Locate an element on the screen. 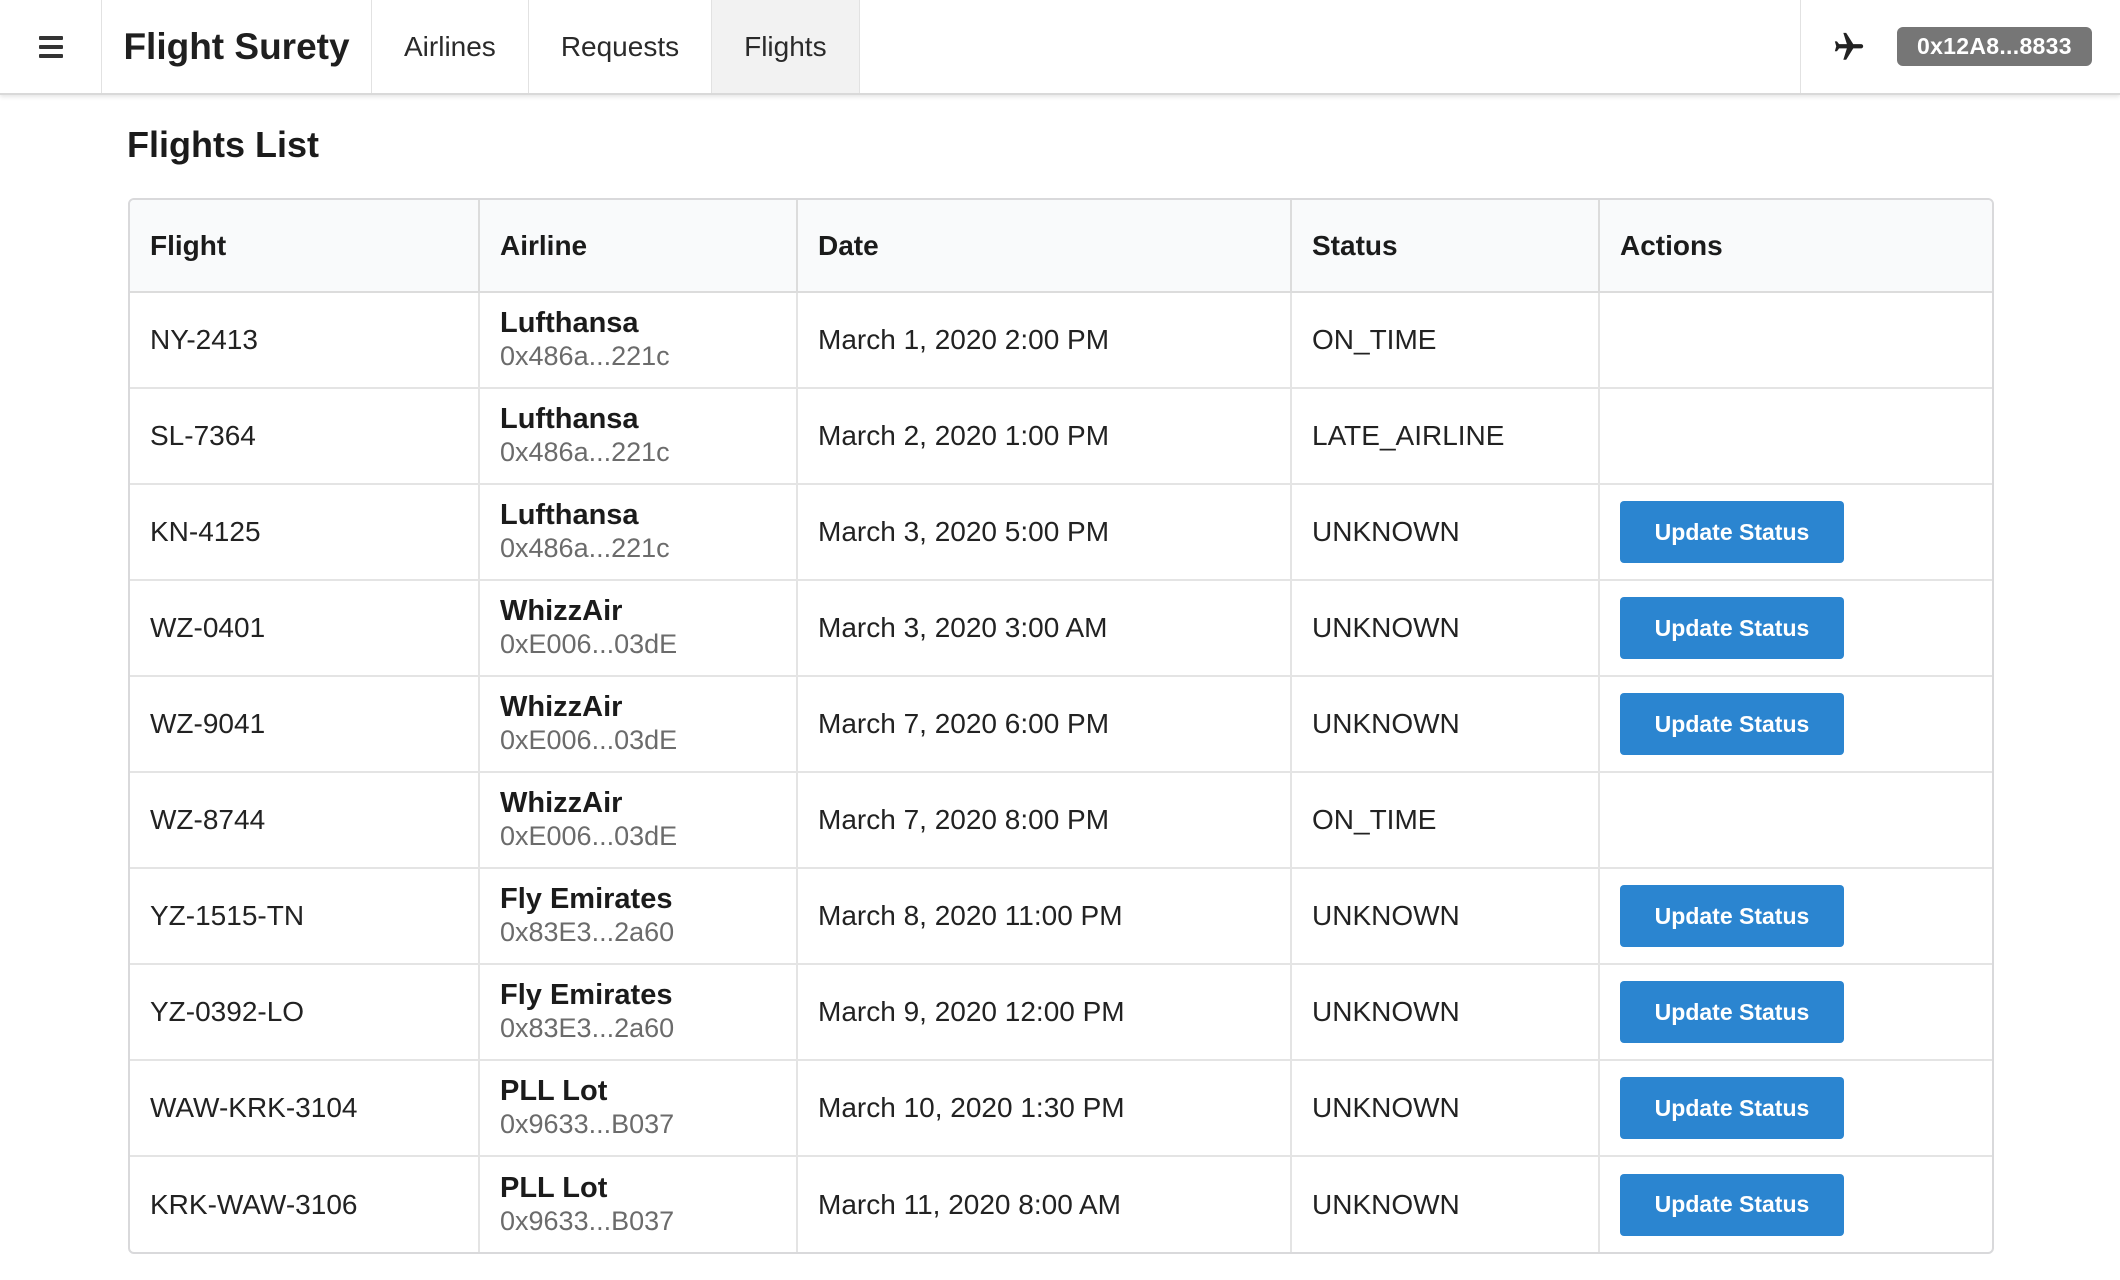 The image size is (2120, 1280). flight-date: March 10, 2020 1:30 PM is located at coordinates (1044, 1108).